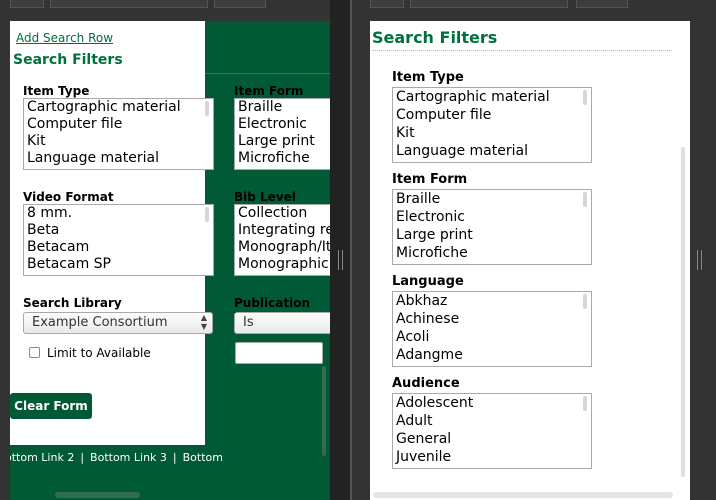 The image size is (716, 500). Describe the element at coordinates (492, 301) in the screenshot. I see `list-item: Abkhaz` at that location.